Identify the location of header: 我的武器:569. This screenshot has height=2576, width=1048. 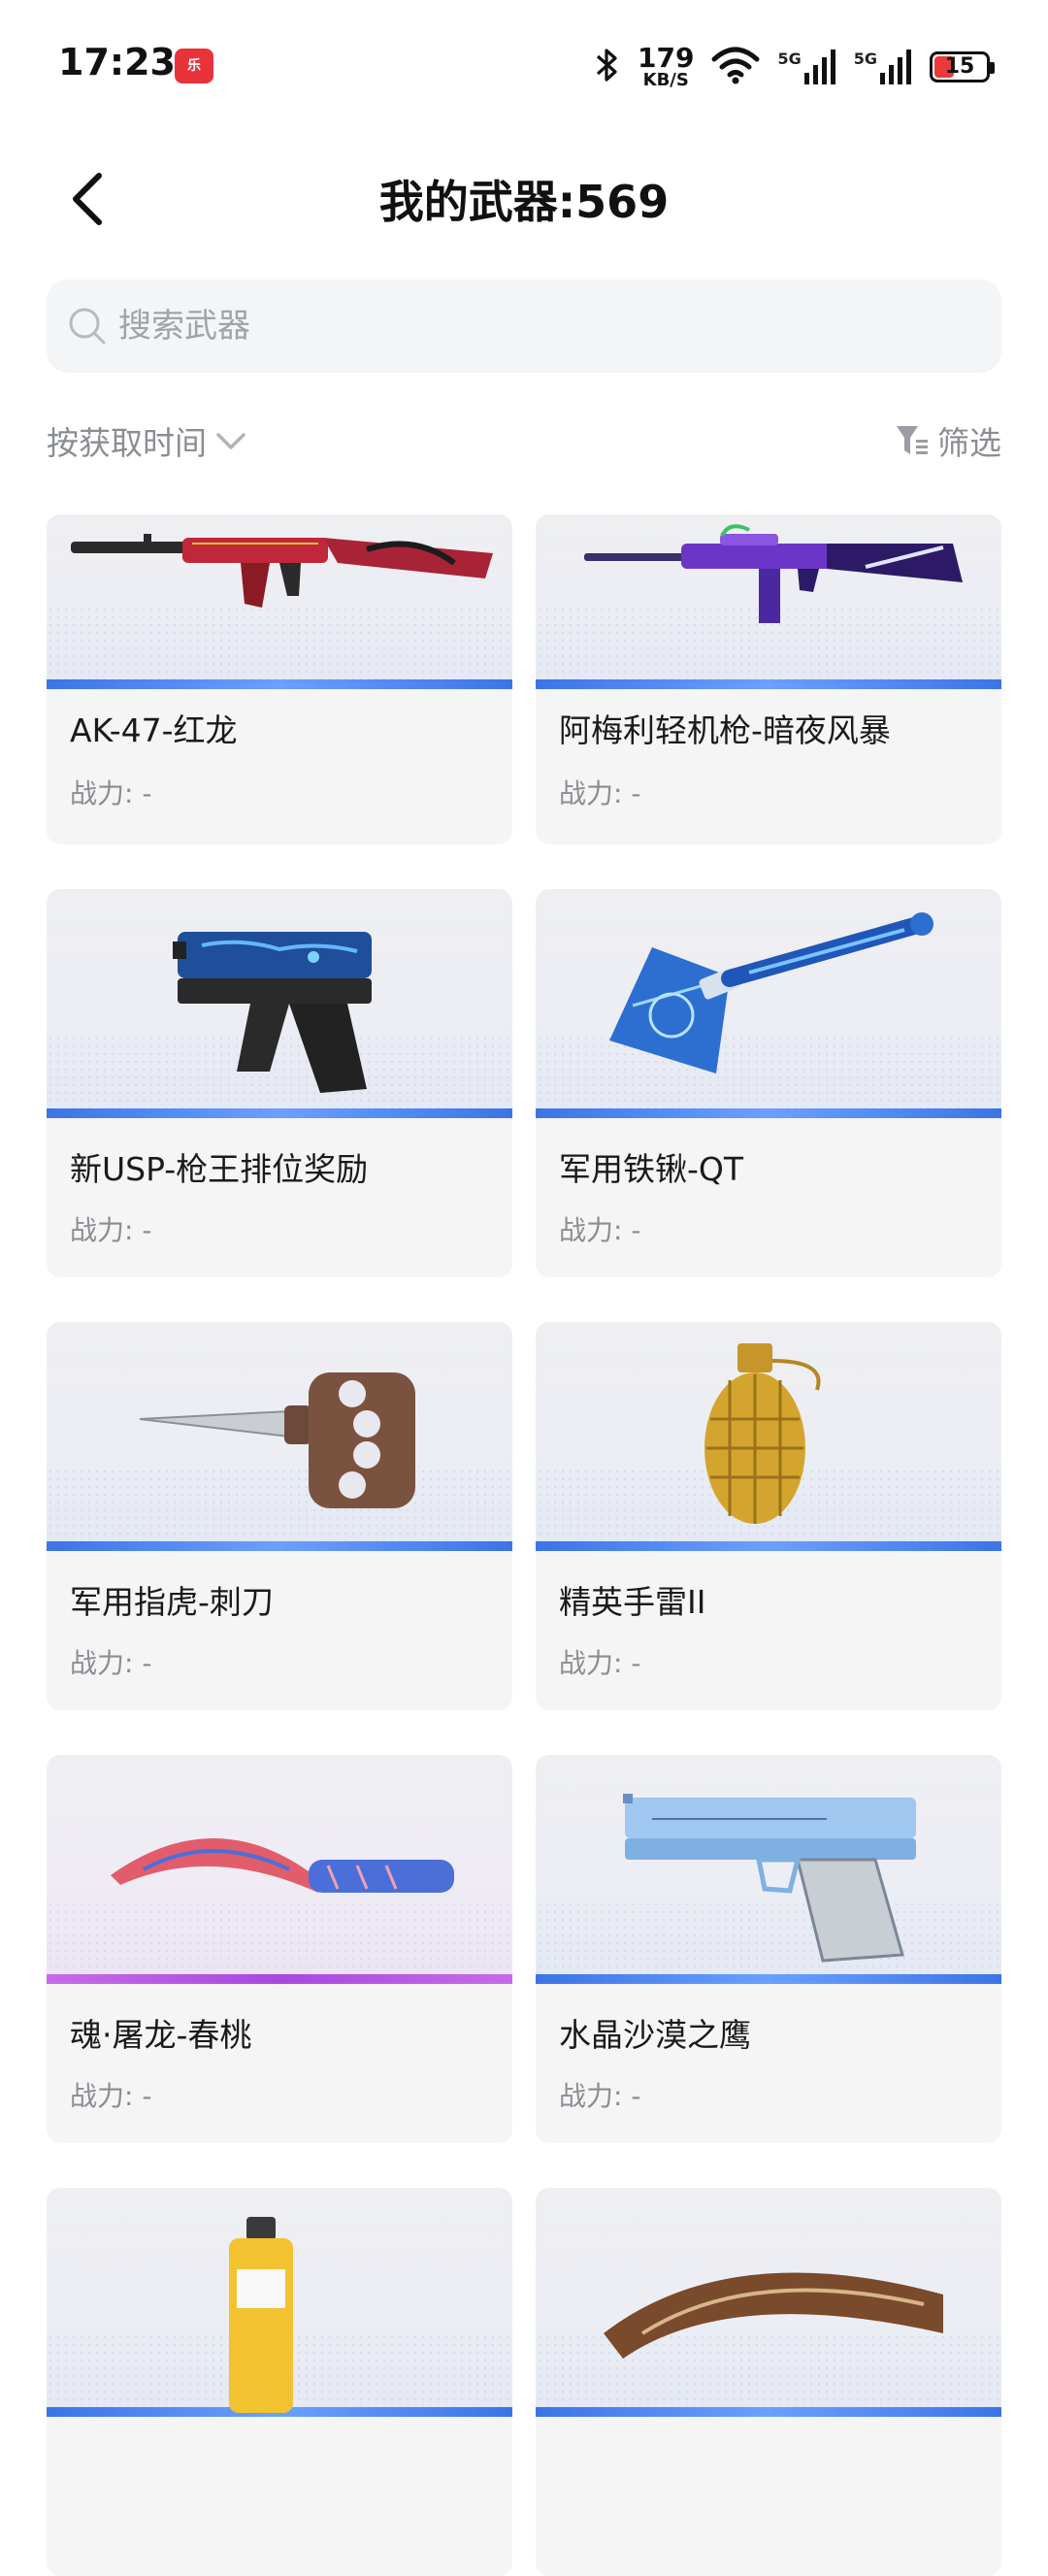
(524, 199).